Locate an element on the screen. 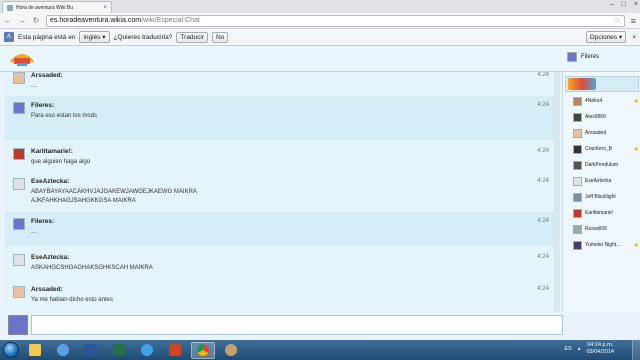 This screenshot has height=360, width=640. taskbar-item-powerpoint is located at coordinates (175, 350).